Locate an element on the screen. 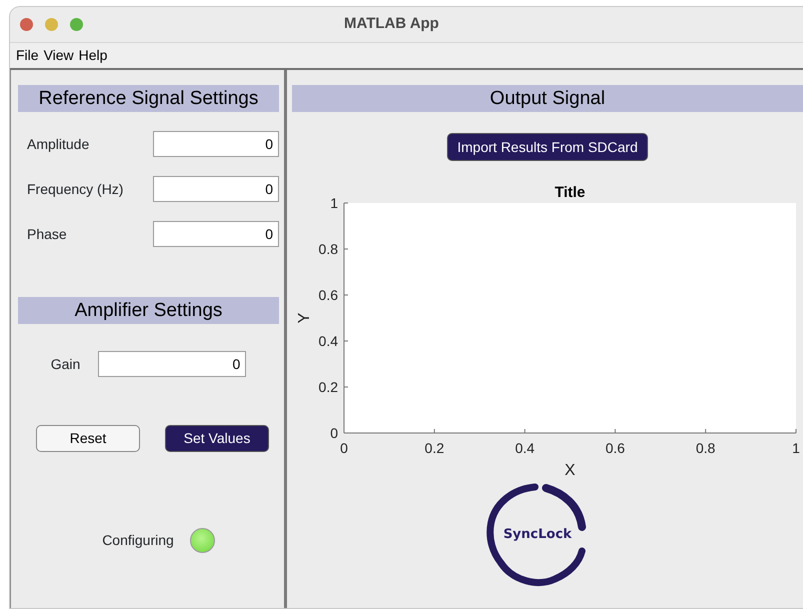  section-heading: Output Signal is located at coordinates (547, 98).